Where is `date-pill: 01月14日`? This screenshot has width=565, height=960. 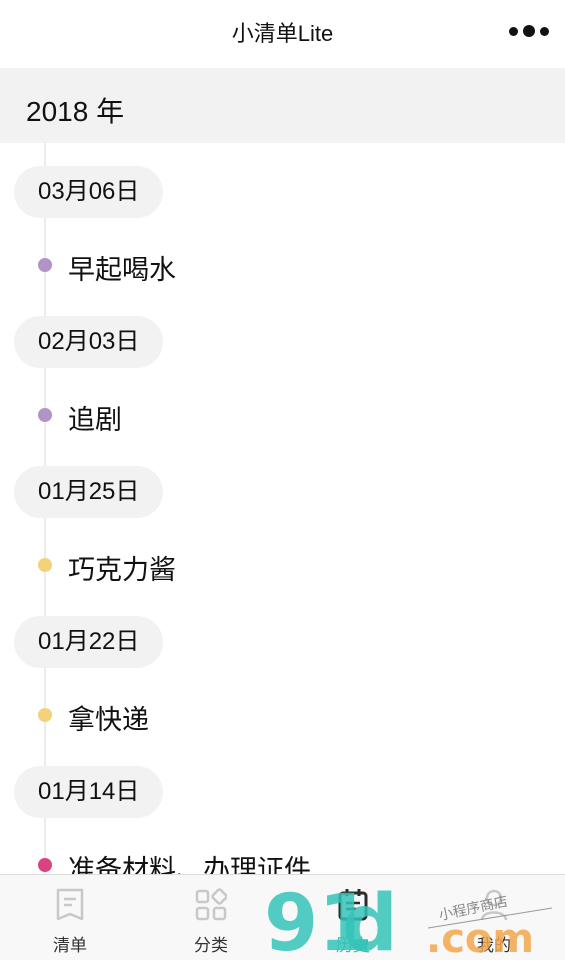 date-pill: 01月14日 is located at coordinates (89, 792).